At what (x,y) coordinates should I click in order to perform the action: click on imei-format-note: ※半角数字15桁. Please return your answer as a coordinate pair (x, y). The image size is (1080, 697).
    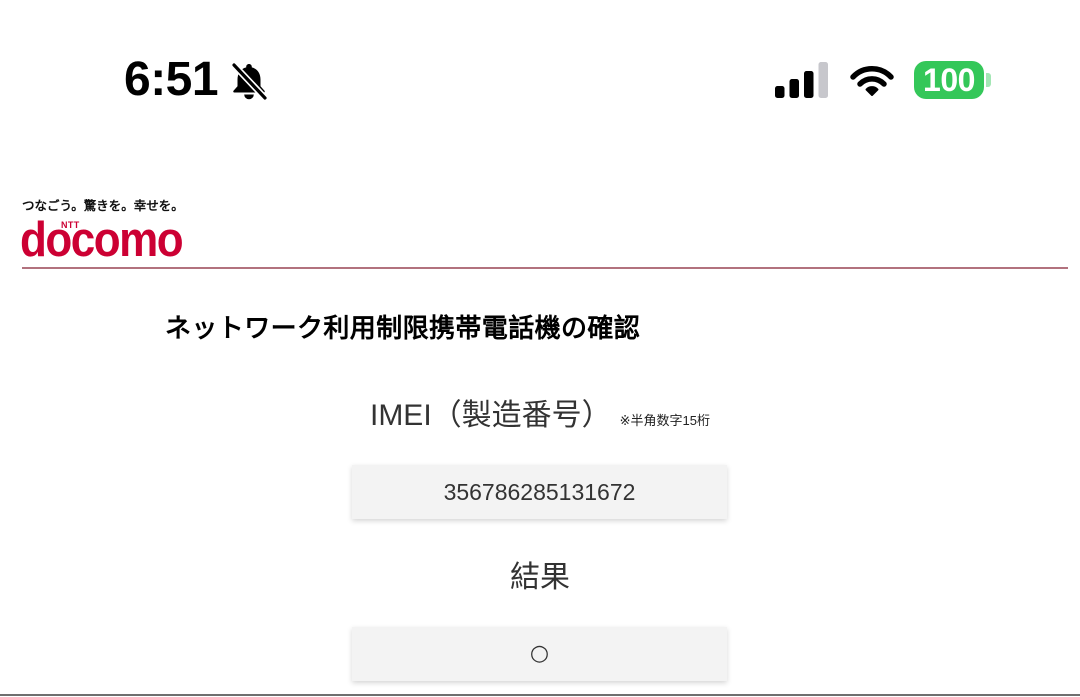
    Looking at the image, I should click on (665, 420).